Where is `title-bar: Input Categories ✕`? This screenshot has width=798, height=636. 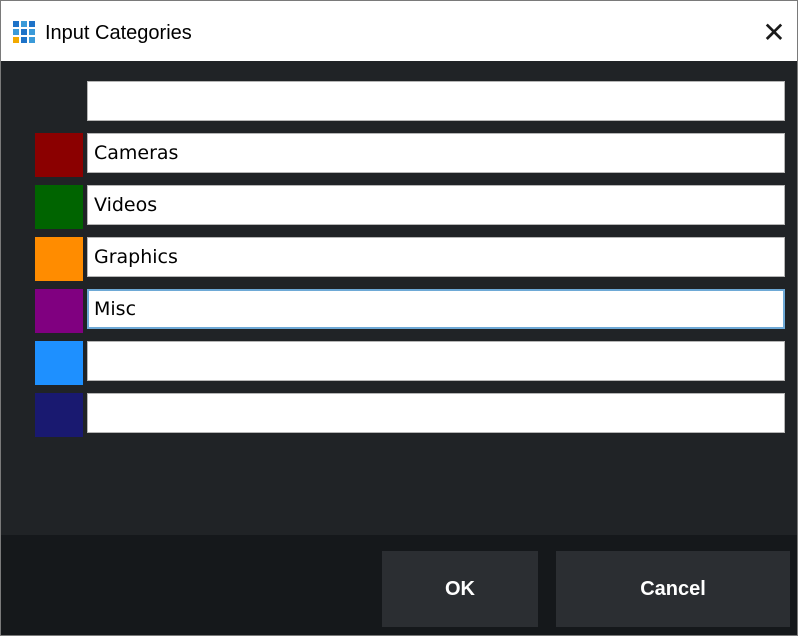
title-bar: Input Categories ✕ is located at coordinates (399, 31).